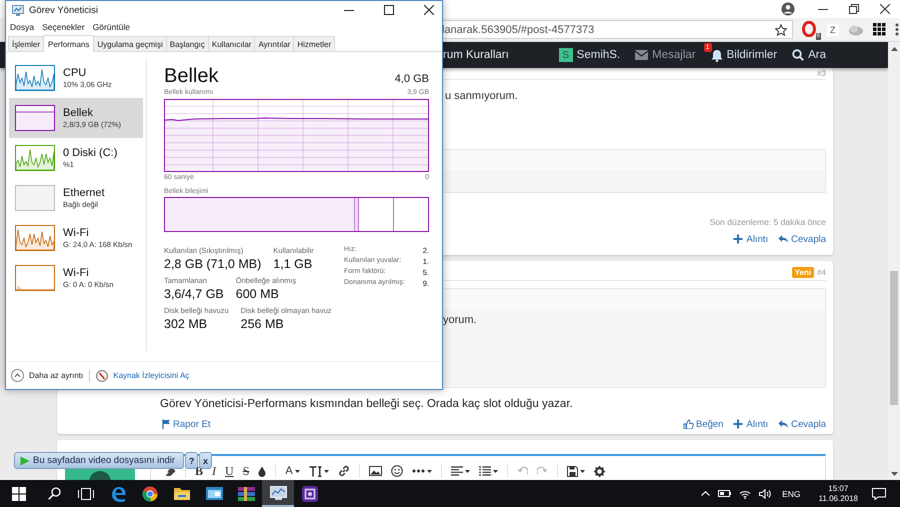 Image resolution: width=900 pixels, height=507 pixels. I want to click on nav-link: rum Kuralları, so click(476, 55).